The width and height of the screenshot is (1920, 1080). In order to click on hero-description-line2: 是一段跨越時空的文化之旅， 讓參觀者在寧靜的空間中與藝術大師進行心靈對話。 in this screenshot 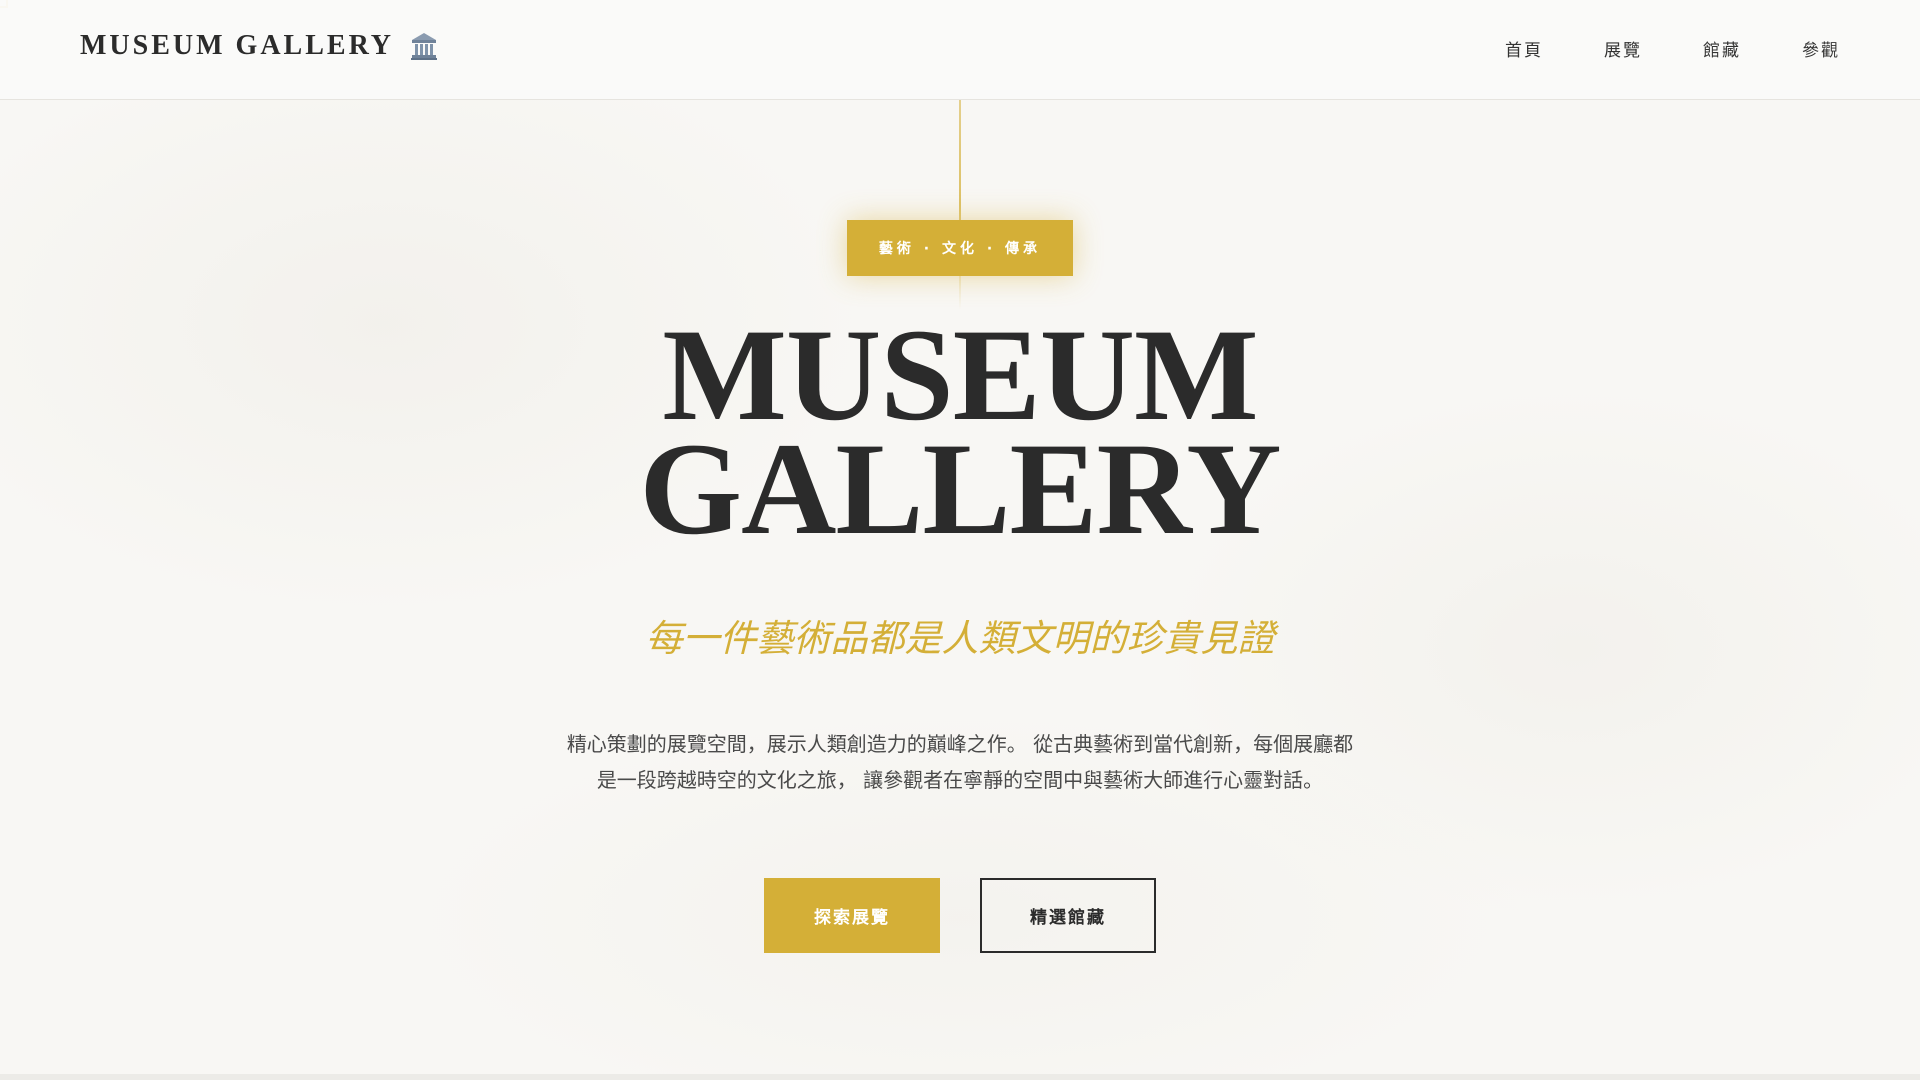, I will do `click(960, 780)`.